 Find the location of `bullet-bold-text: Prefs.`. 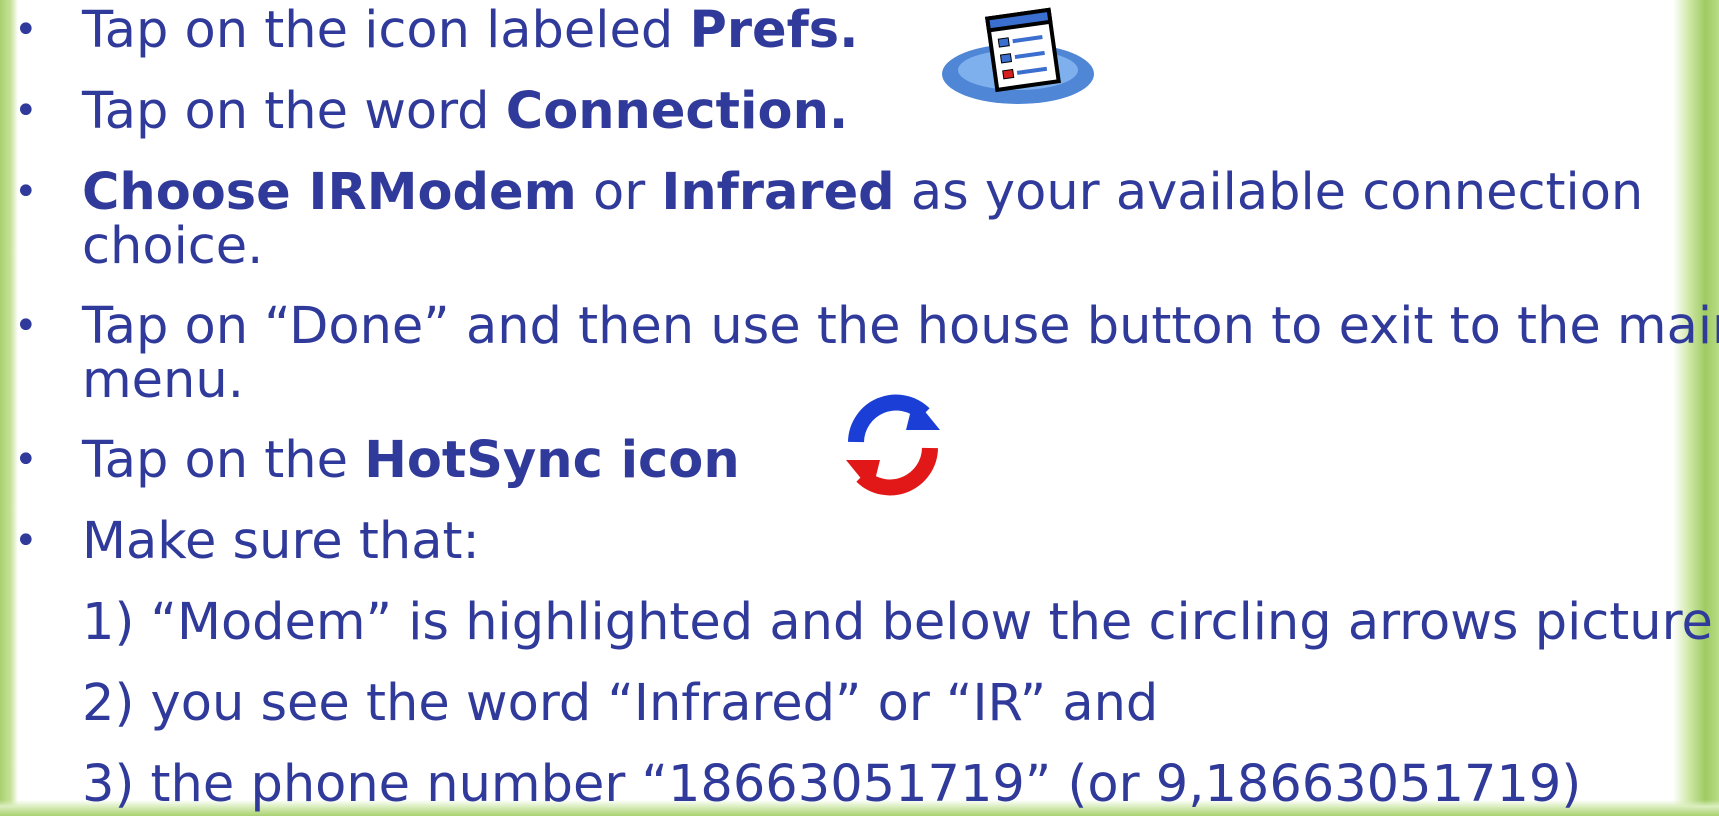

bullet-bold-text: Prefs. is located at coordinates (774, 30).